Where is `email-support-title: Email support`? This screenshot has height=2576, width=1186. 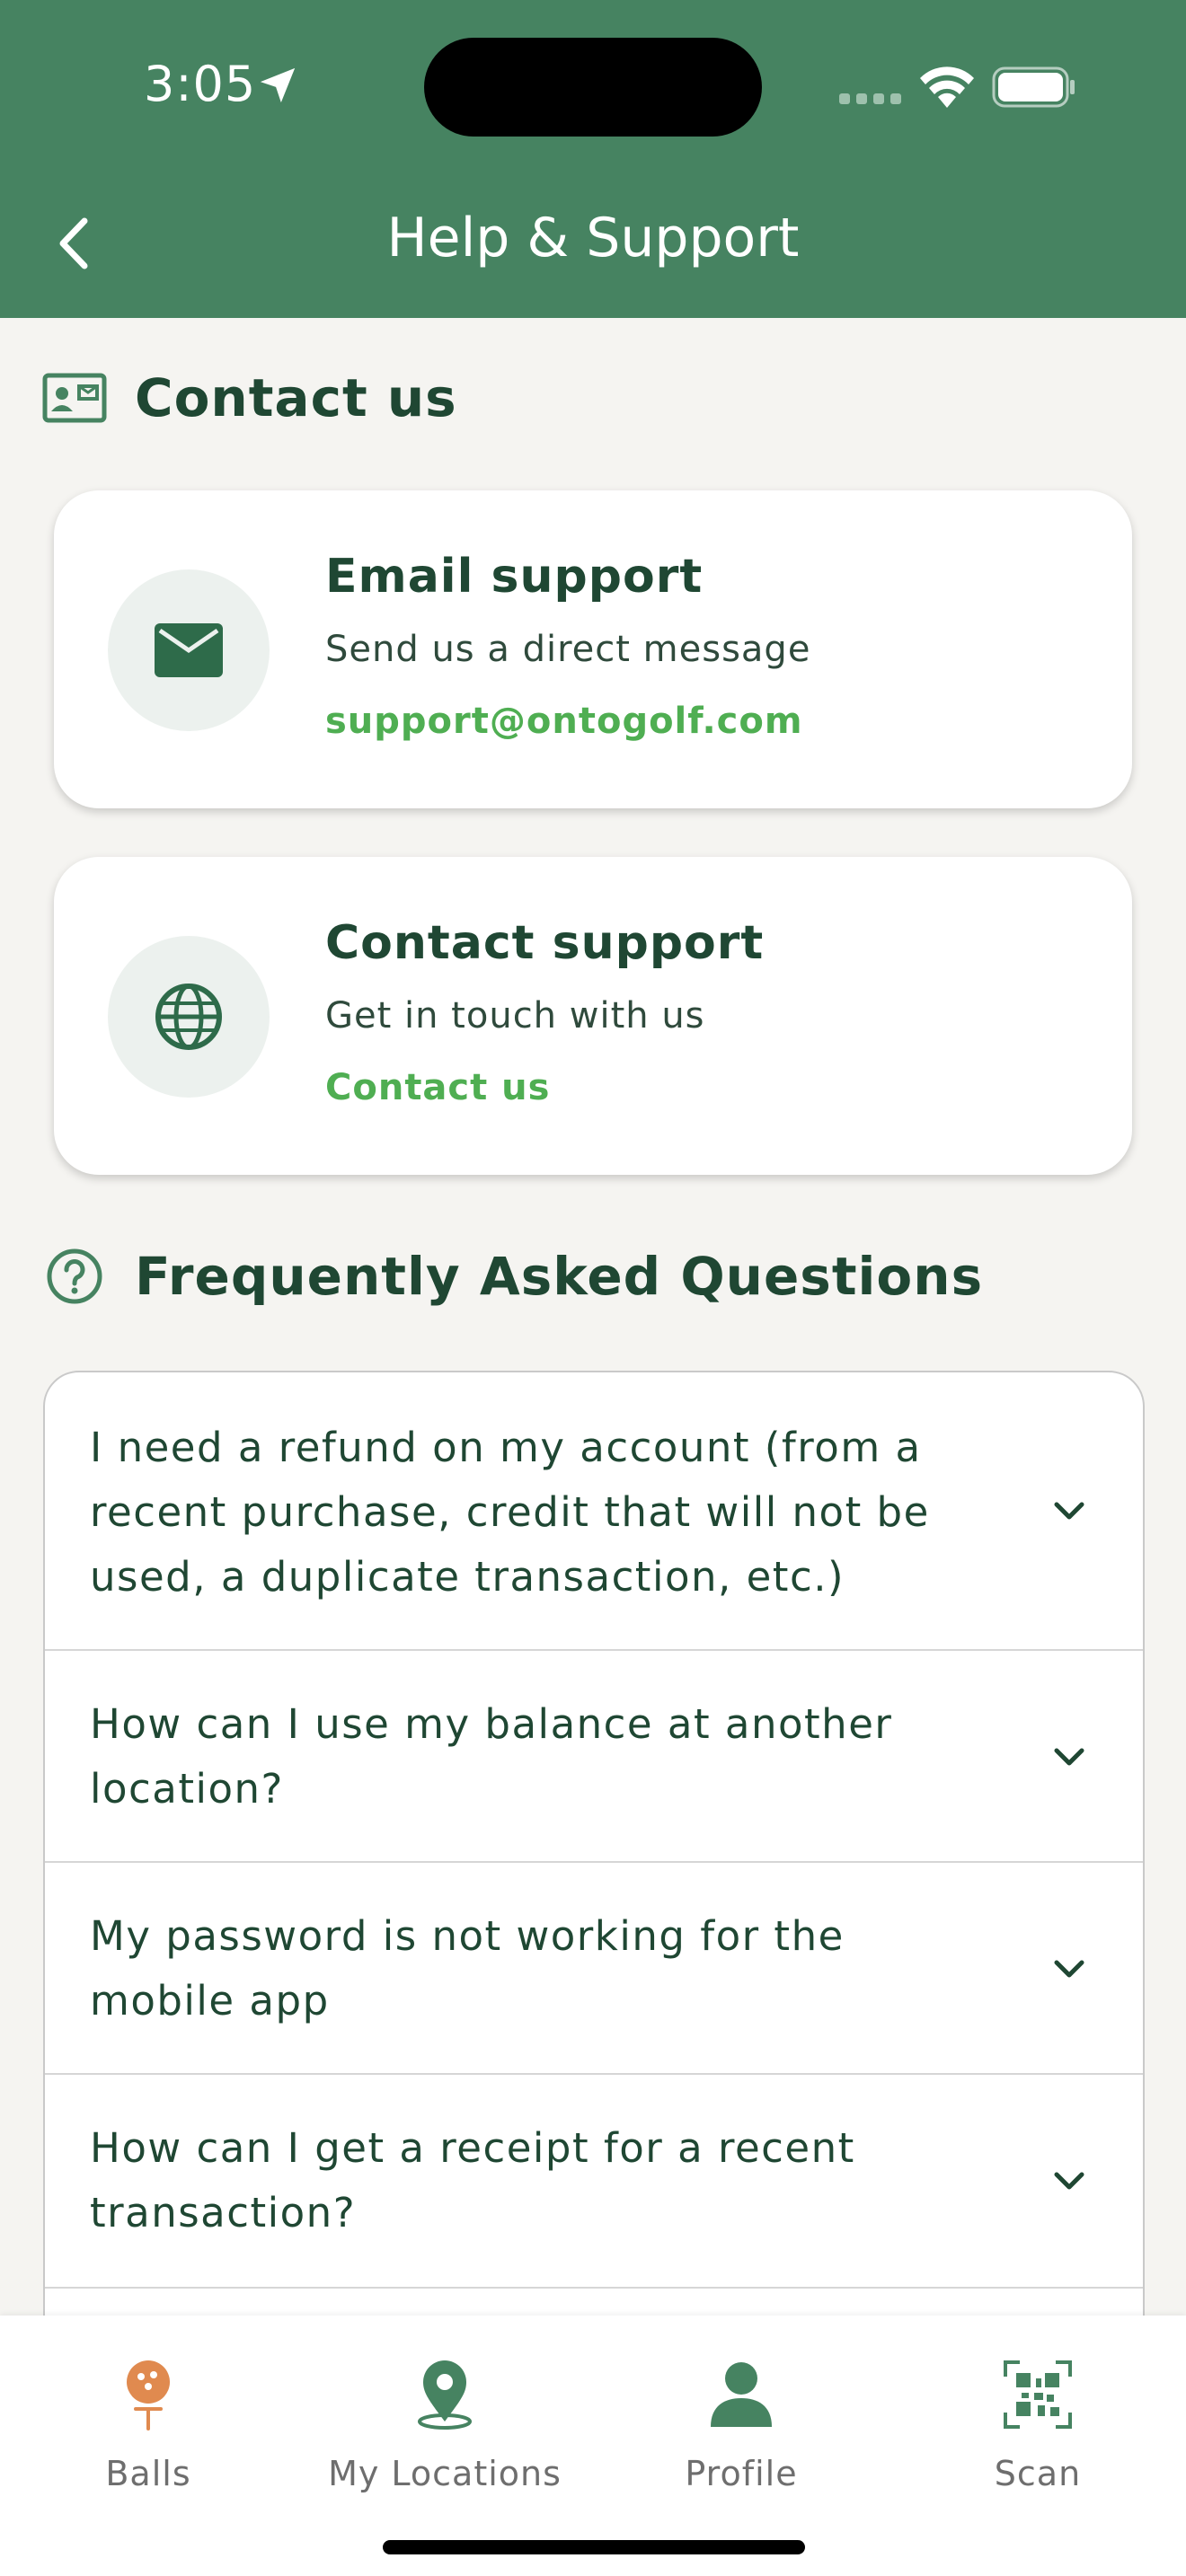 email-support-title: Email support is located at coordinates (514, 577).